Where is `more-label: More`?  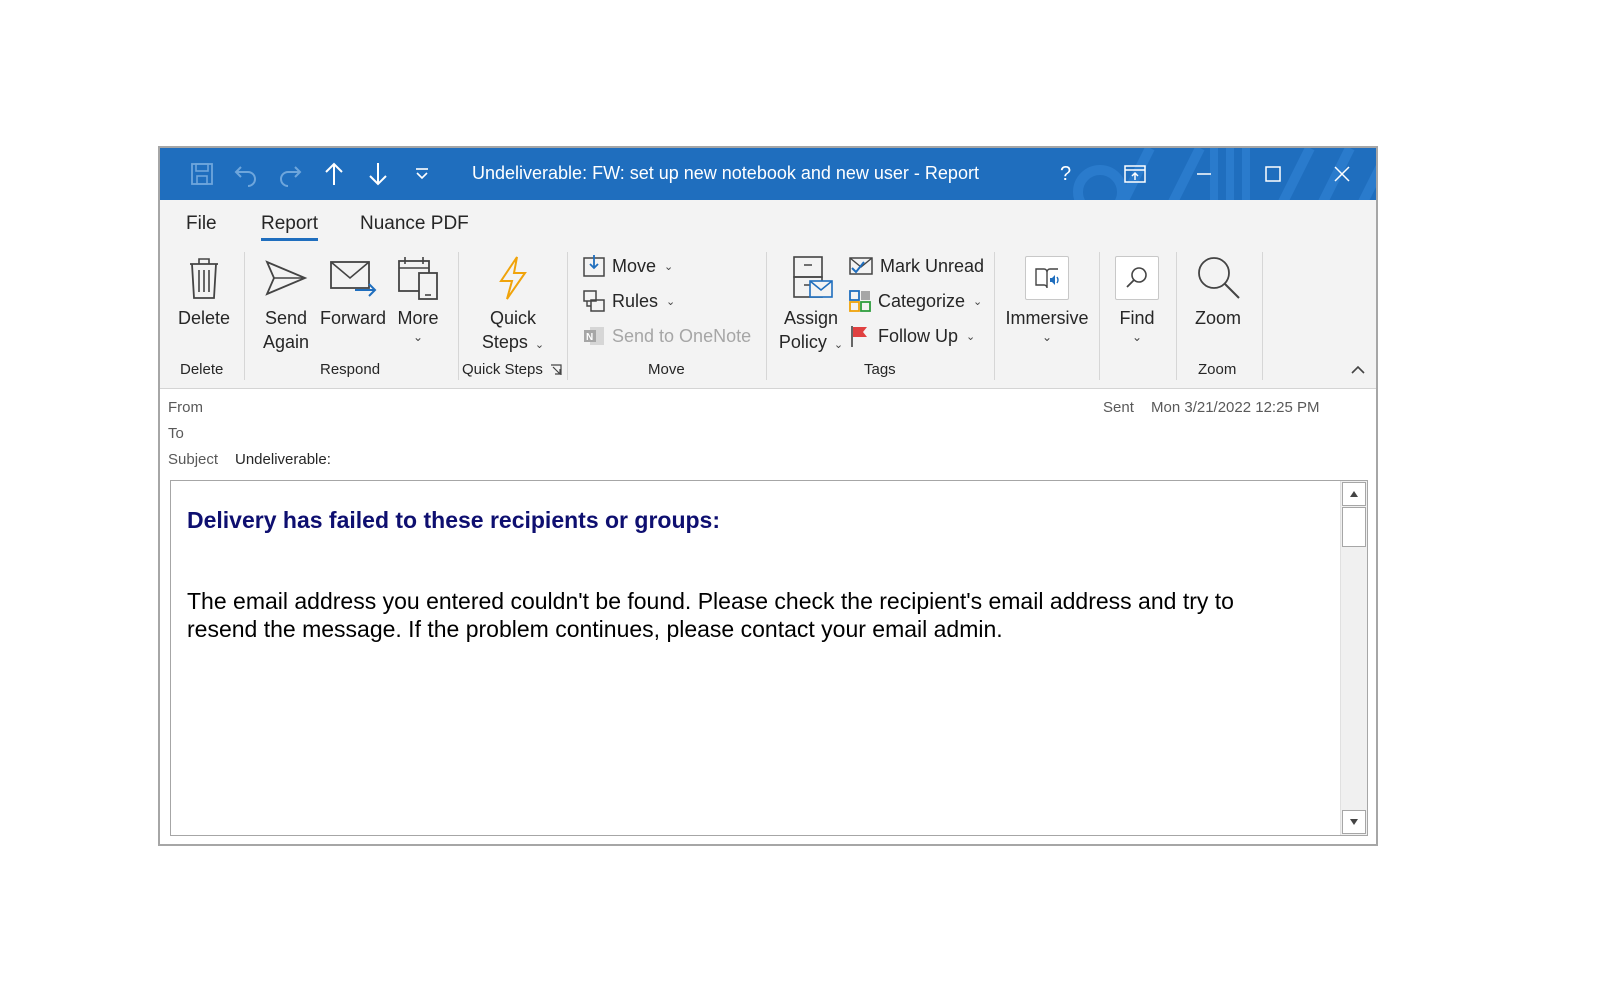
more-label: More is located at coordinates (418, 318).